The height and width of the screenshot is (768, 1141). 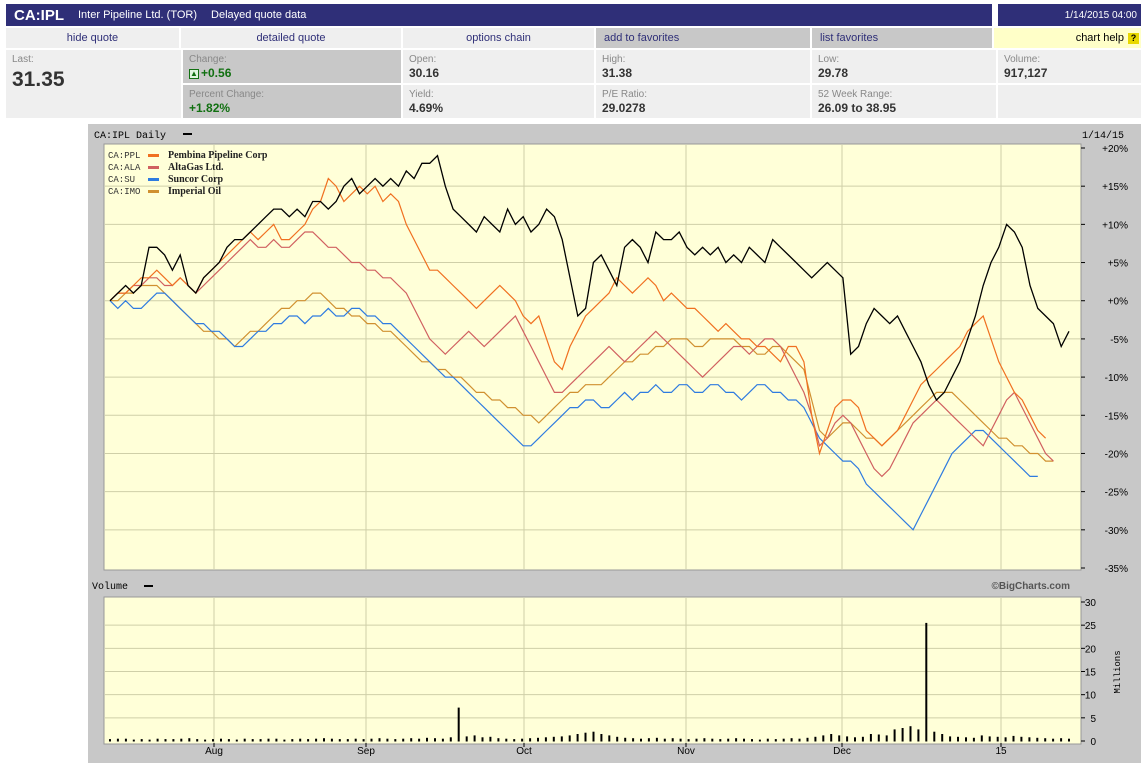 I want to click on range-label: 52 Week Range:, so click(x=855, y=94).